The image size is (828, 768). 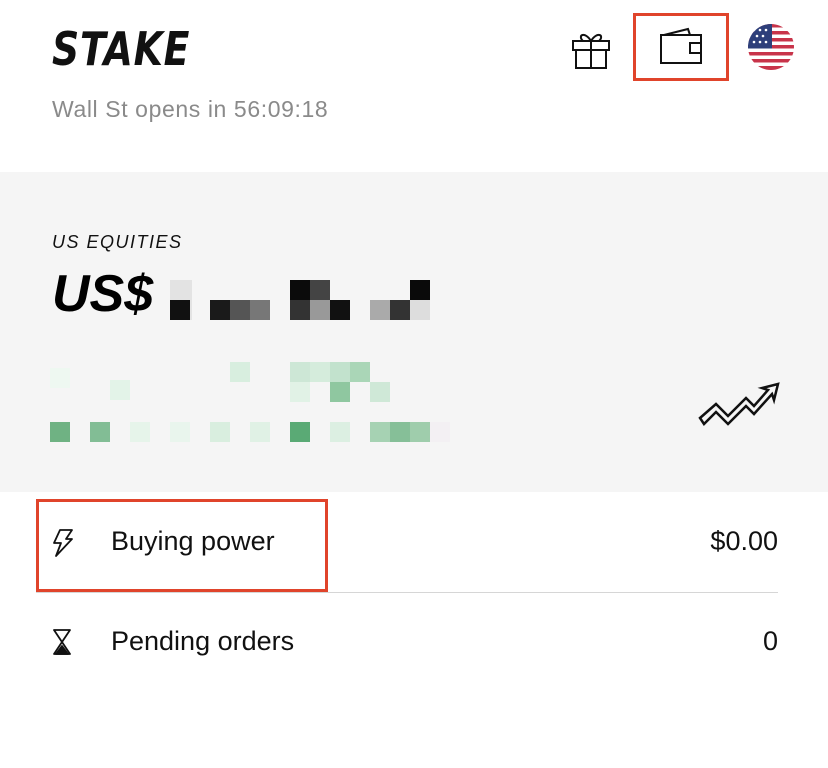 I want to click on gift-button, so click(x=591, y=49).